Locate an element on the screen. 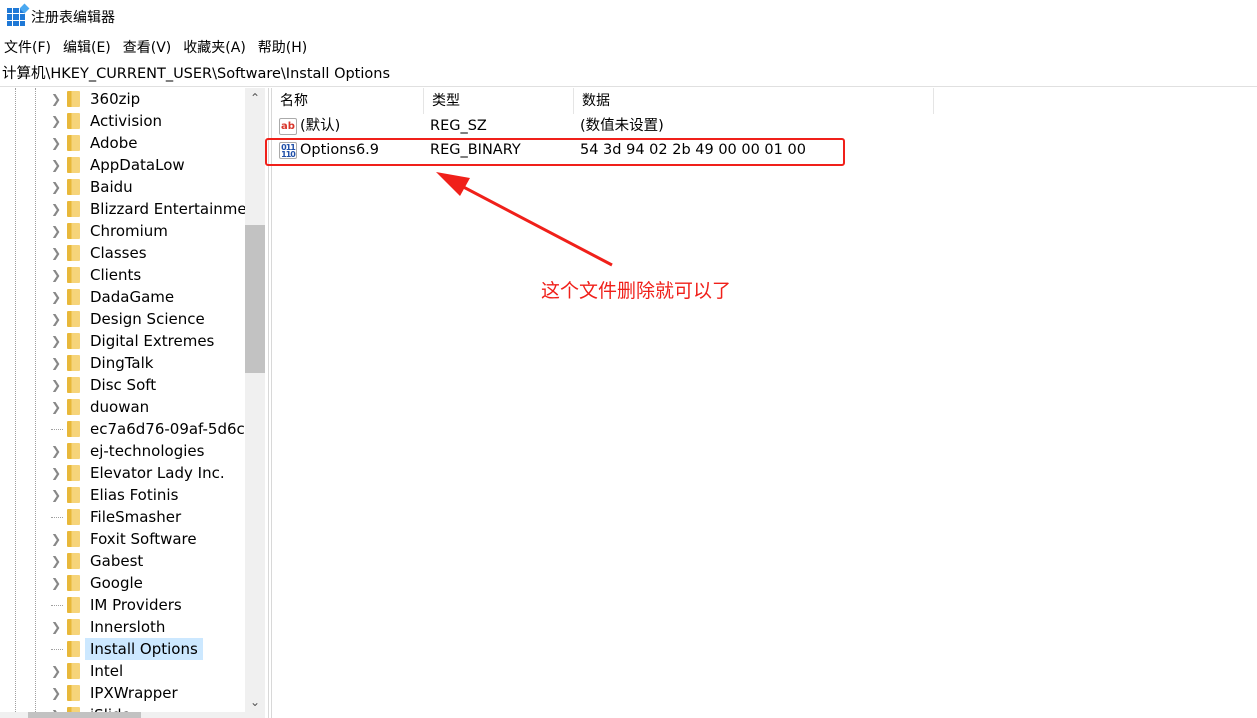 Image resolution: width=1257 pixels, height=718 pixels. annotation-text: 这个文件删除就可以了 is located at coordinates (636, 291).